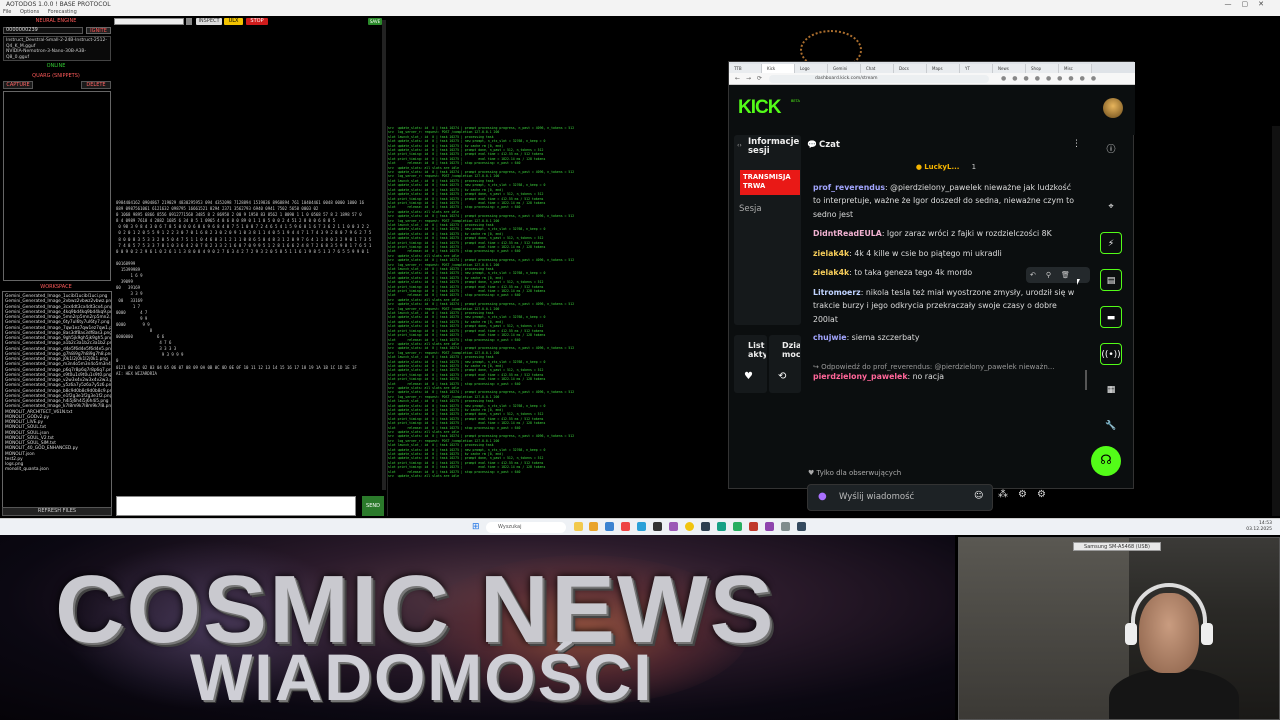  Describe the element at coordinates (769, 526) in the screenshot. I see `app7-icon` at that location.